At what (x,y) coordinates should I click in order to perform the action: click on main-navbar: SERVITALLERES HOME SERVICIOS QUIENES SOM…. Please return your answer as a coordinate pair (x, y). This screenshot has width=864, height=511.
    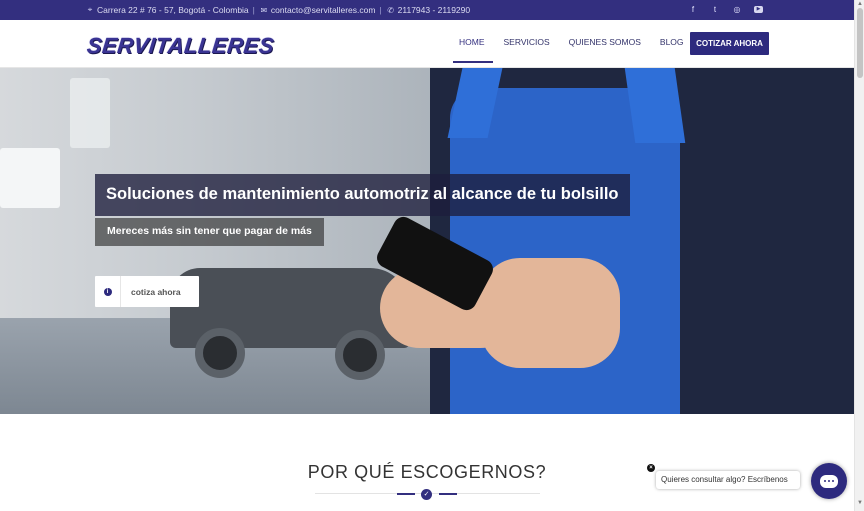
    Looking at the image, I should click on (427, 44).